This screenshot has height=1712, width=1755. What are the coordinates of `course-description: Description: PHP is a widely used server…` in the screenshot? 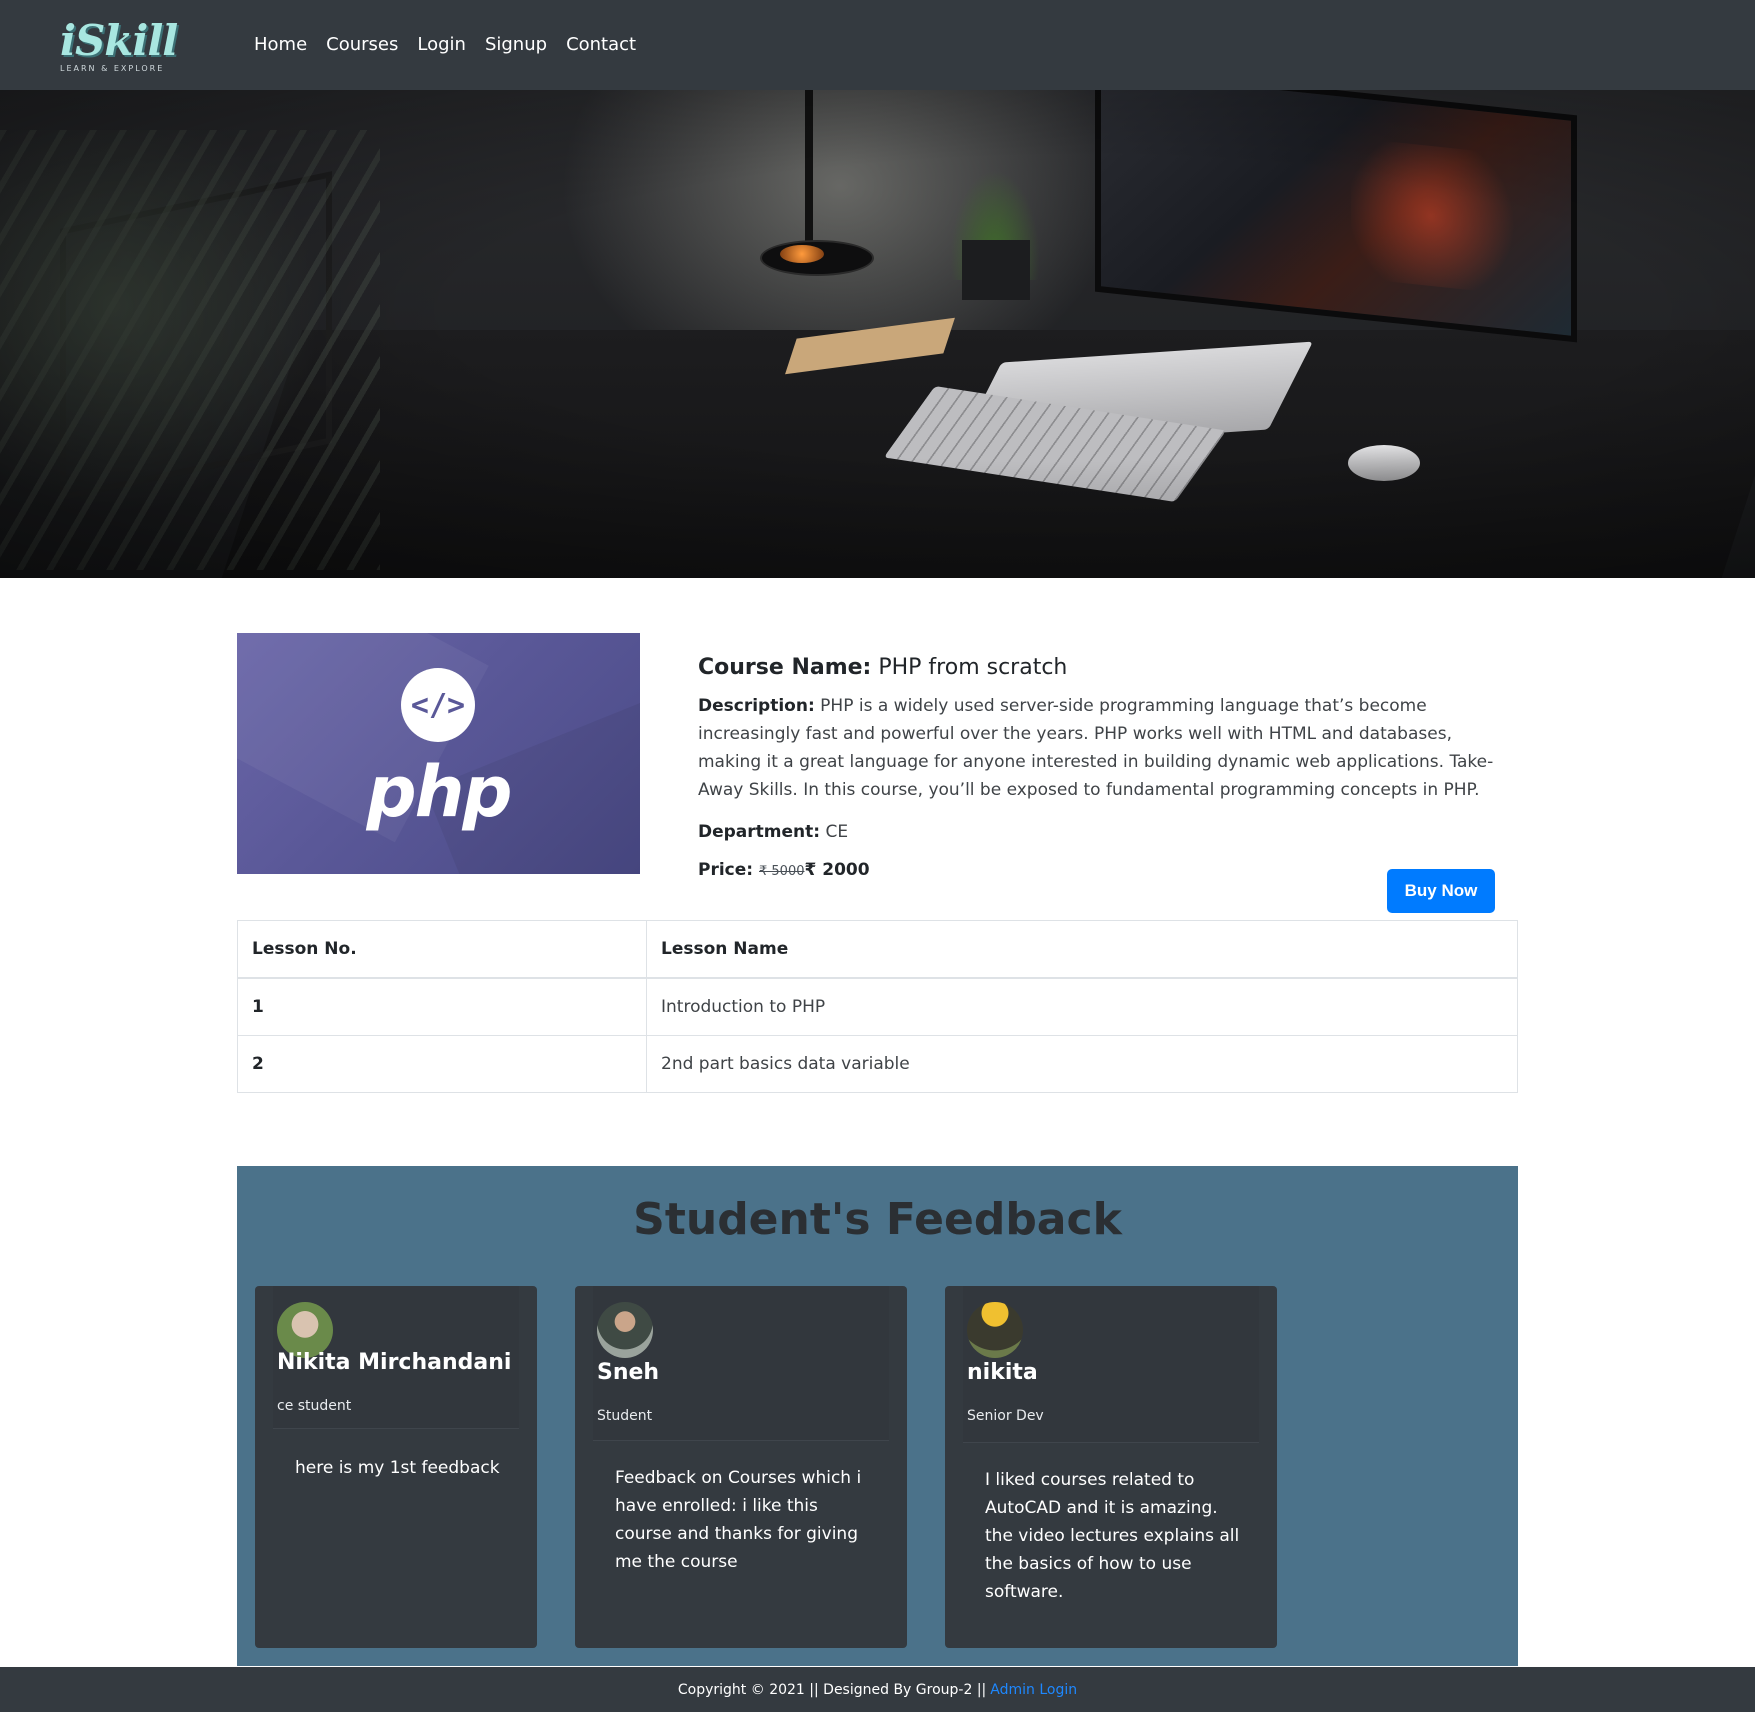 It's located at (1096, 748).